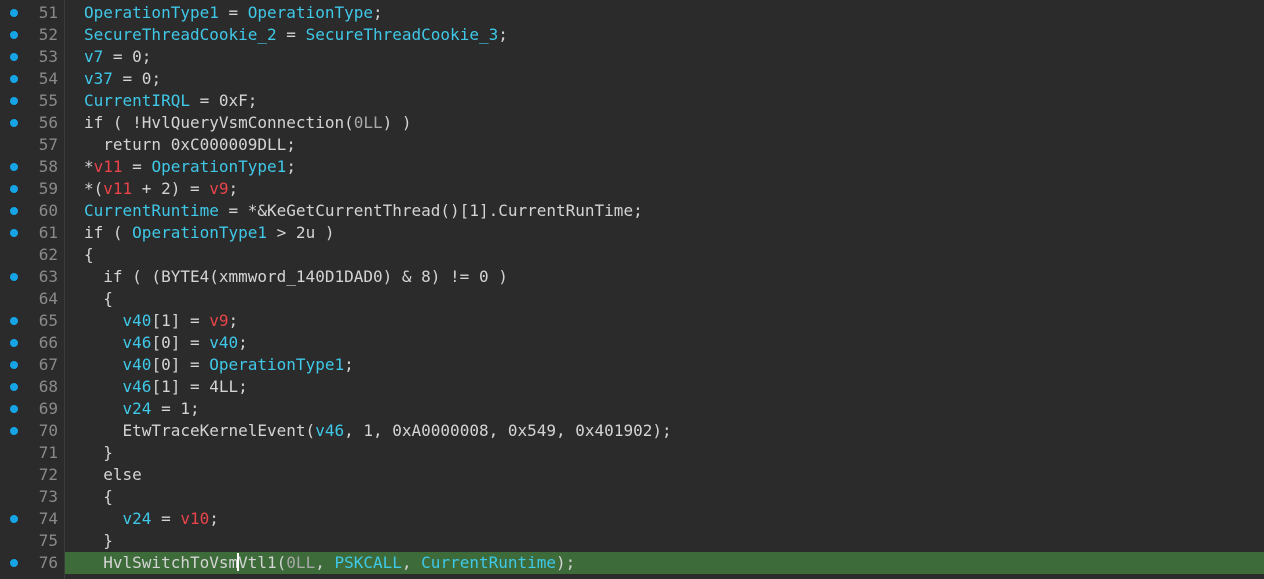  What do you see at coordinates (48, 210) in the screenshot?
I see `line-number: 60` at bounding box center [48, 210].